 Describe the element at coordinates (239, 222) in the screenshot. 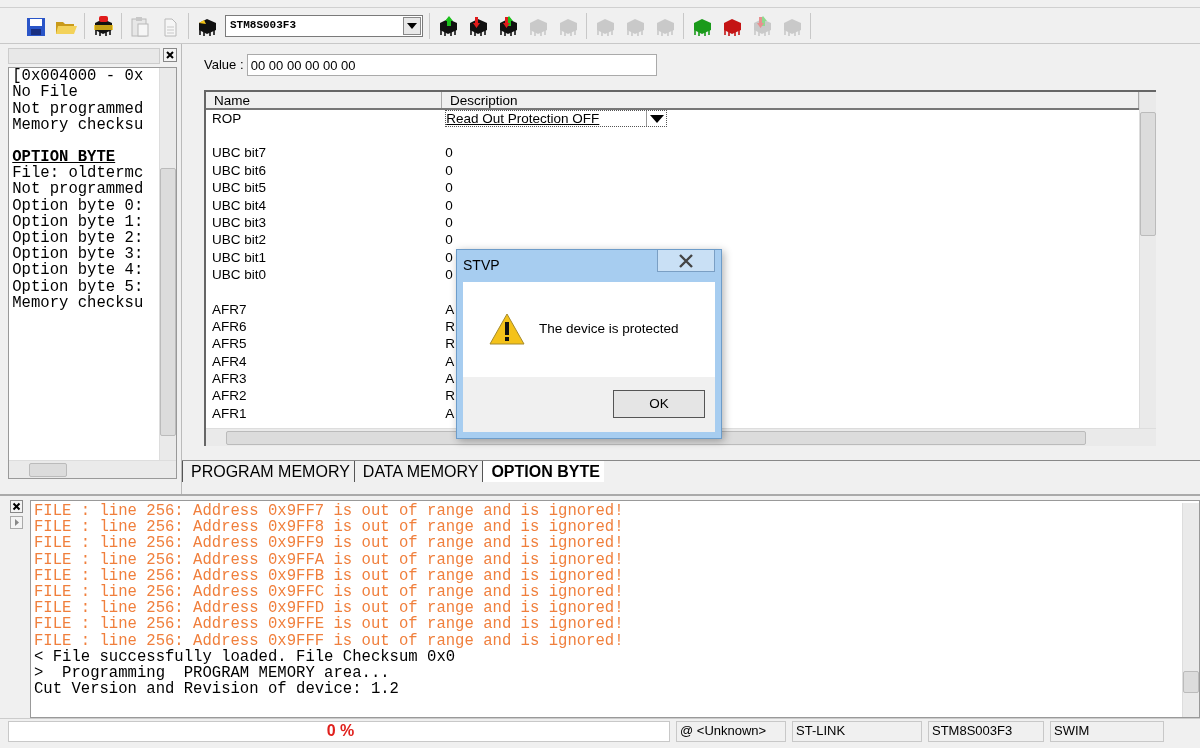

I see `table-cell: UBC bit3` at that location.